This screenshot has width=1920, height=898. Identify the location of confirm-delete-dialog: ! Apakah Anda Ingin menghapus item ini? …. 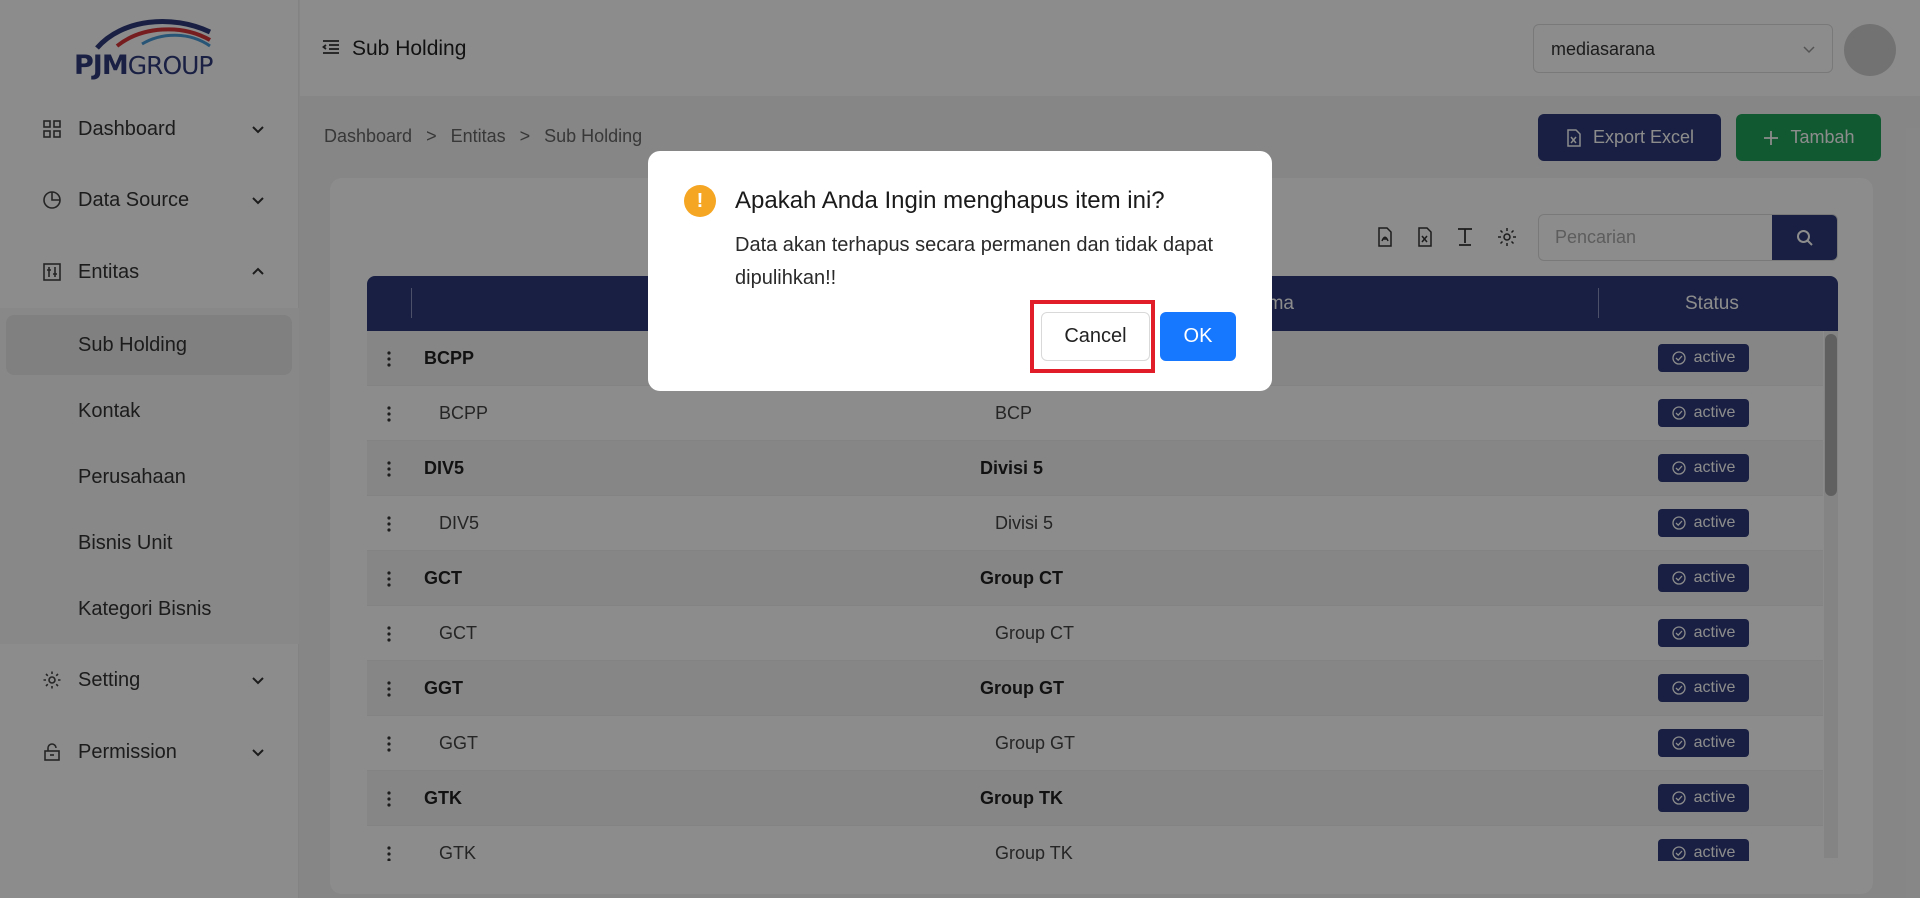
(960, 271).